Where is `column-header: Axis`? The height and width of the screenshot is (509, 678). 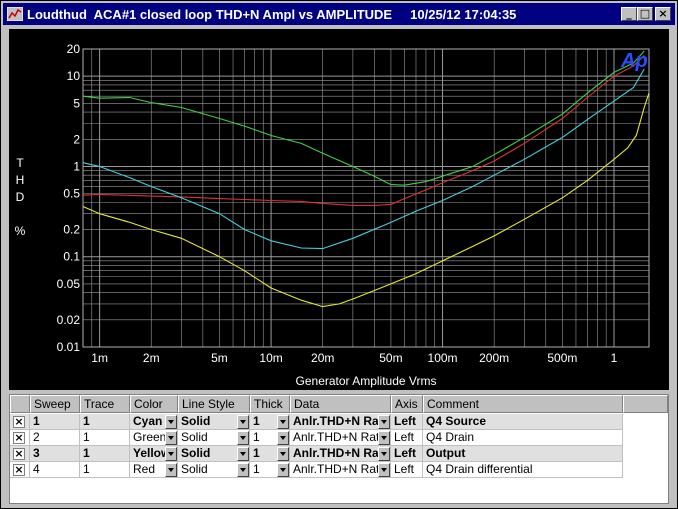
column-header: Axis is located at coordinates (407, 404).